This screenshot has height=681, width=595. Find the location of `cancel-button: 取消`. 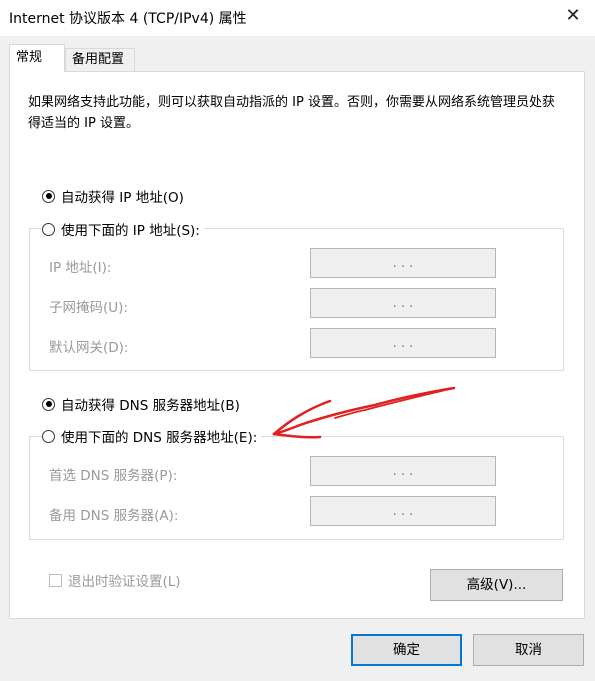

cancel-button: 取消 is located at coordinates (528, 650).